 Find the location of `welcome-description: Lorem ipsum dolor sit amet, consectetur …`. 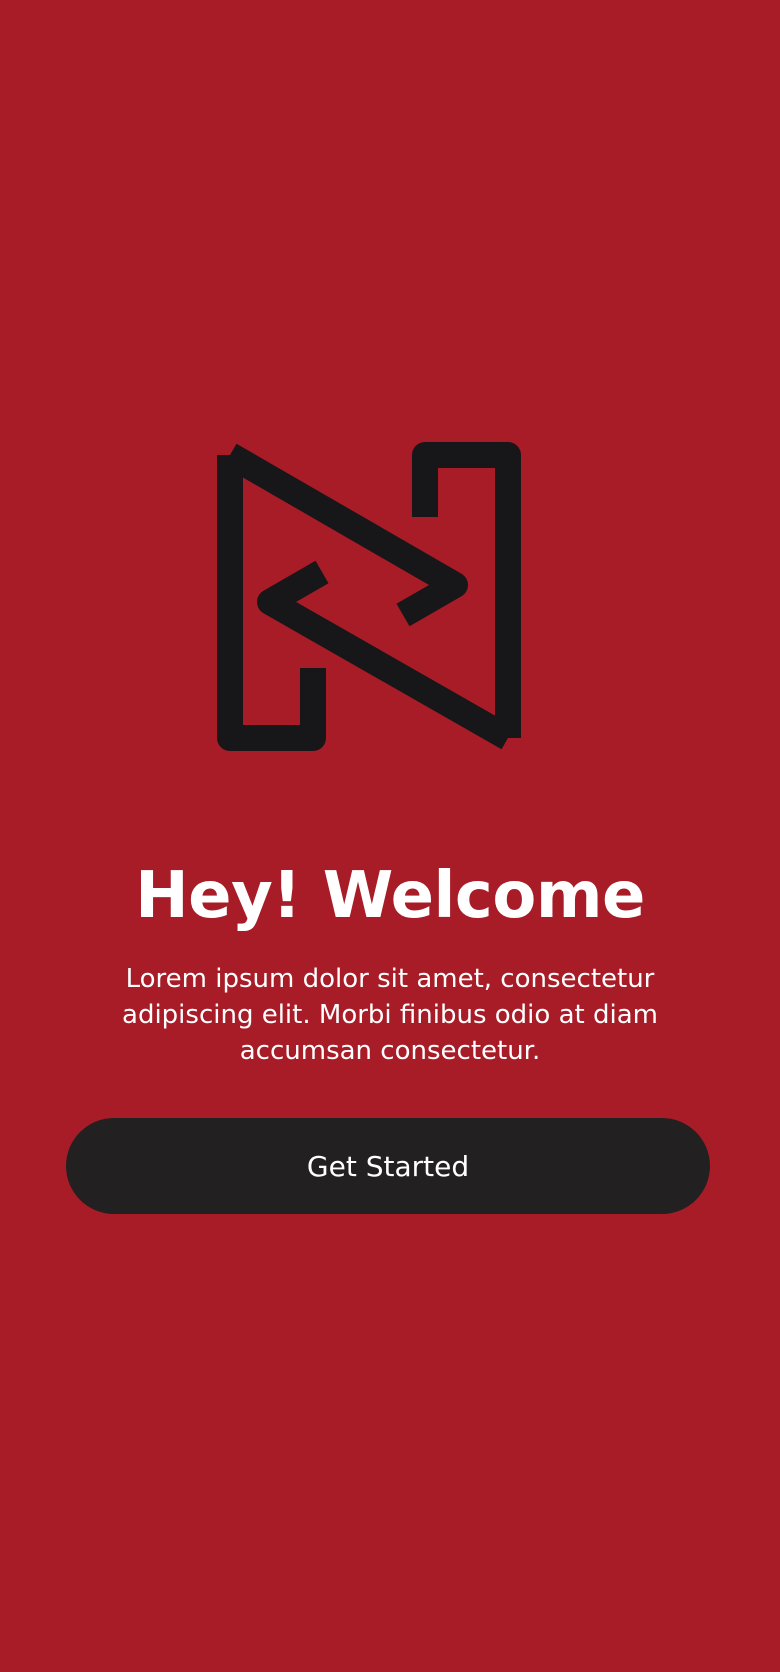

welcome-description: Lorem ipsum dolor sit amet, consectetur … is located at coordinates (390, 1015).